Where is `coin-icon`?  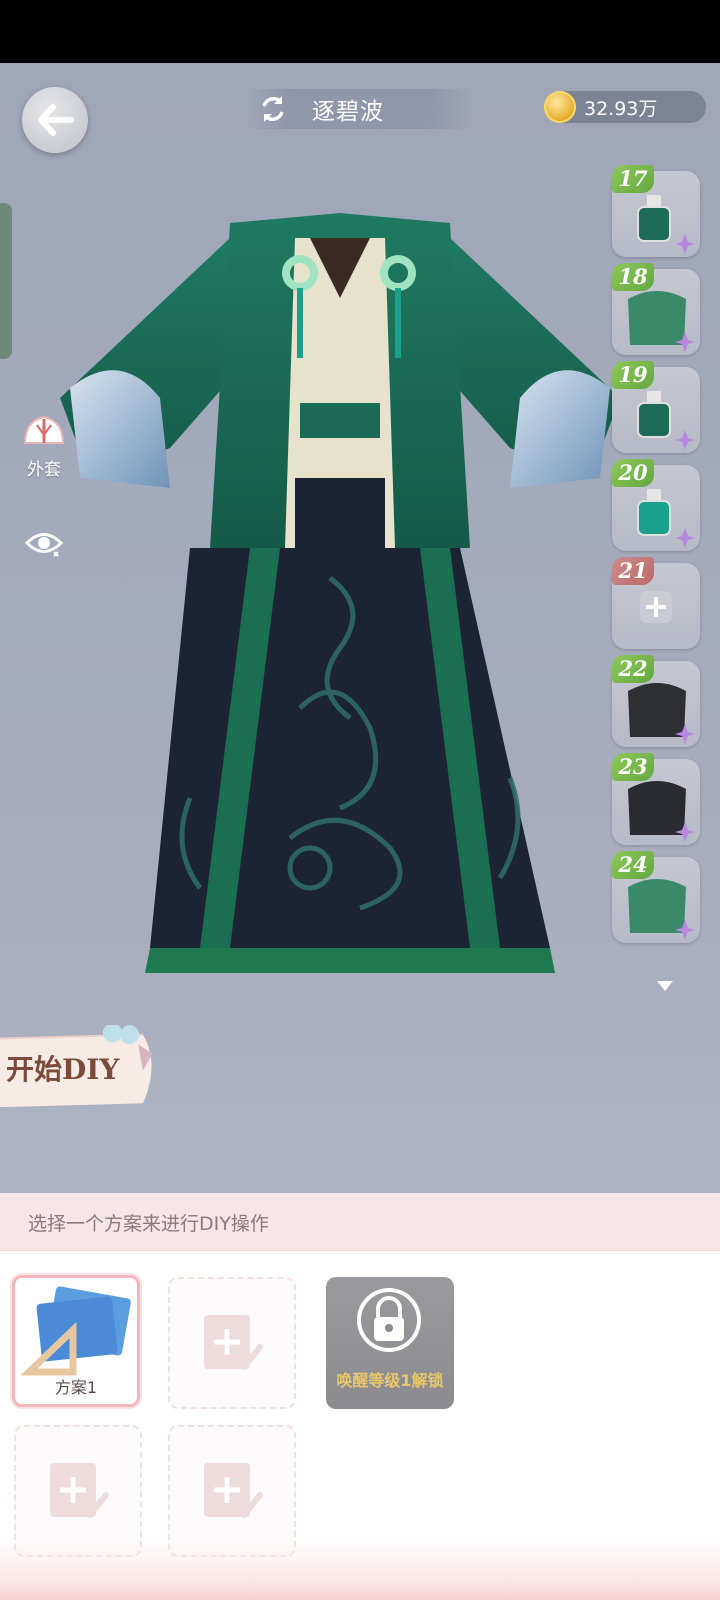 coin-icon is located at coordinates (560, 107).